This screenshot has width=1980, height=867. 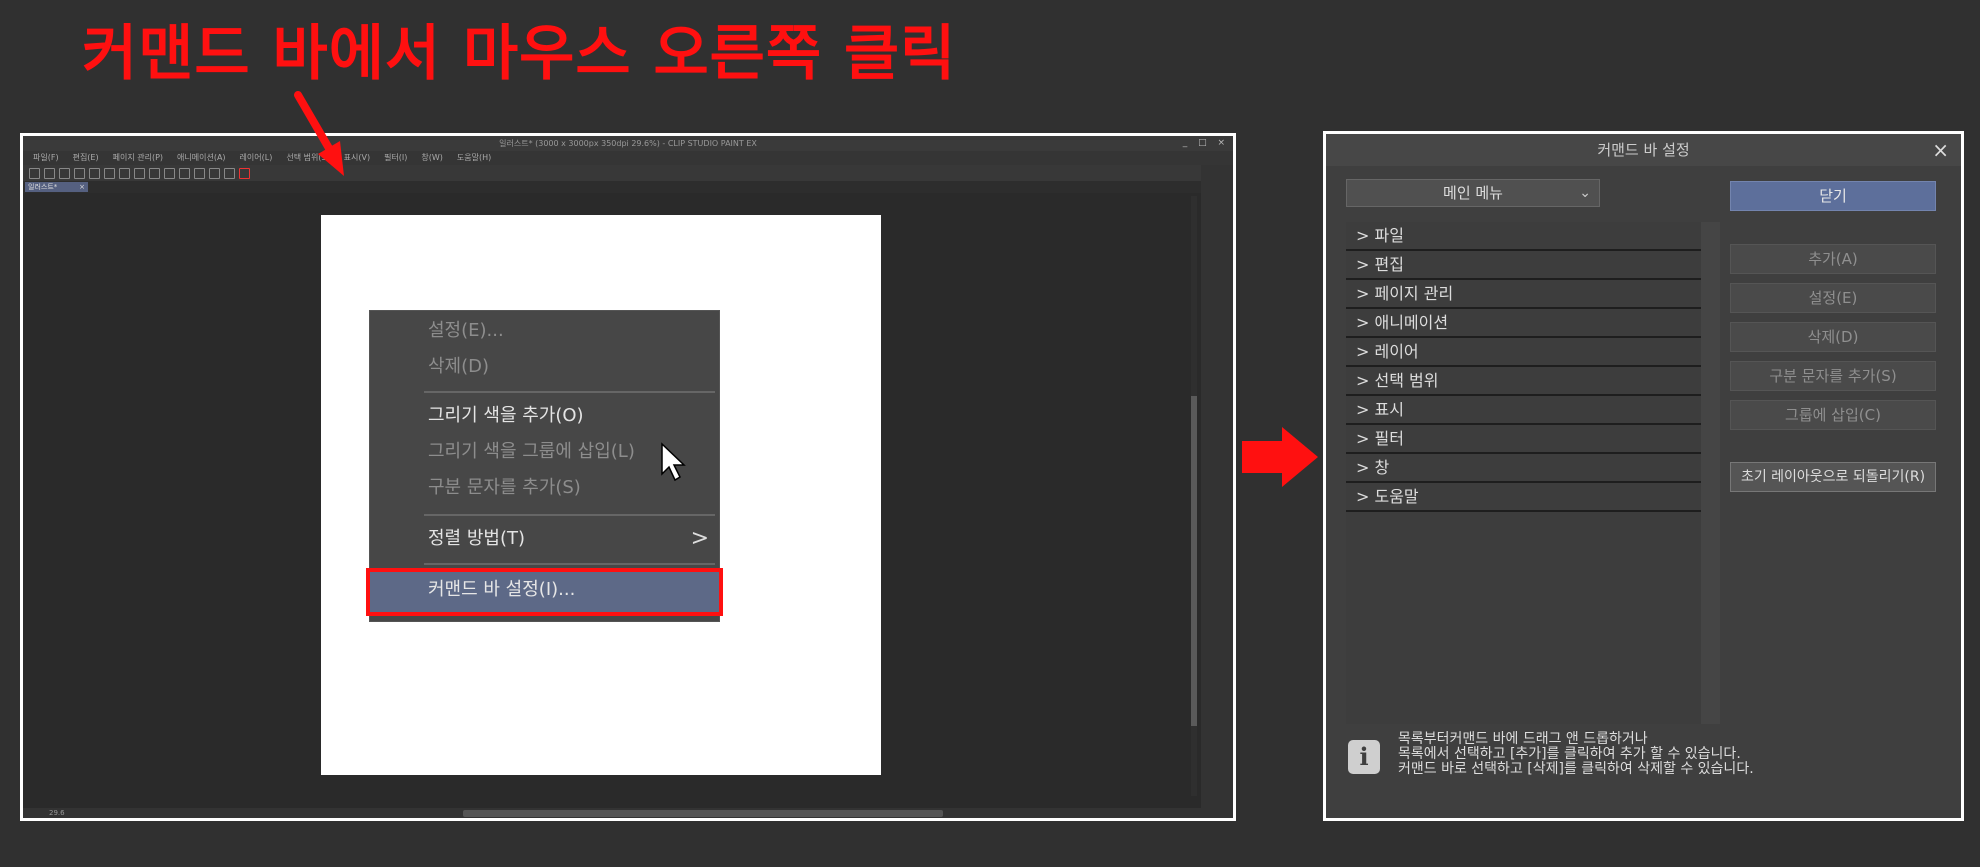 I want to click on transform-icon, so click(x=154, y=173).